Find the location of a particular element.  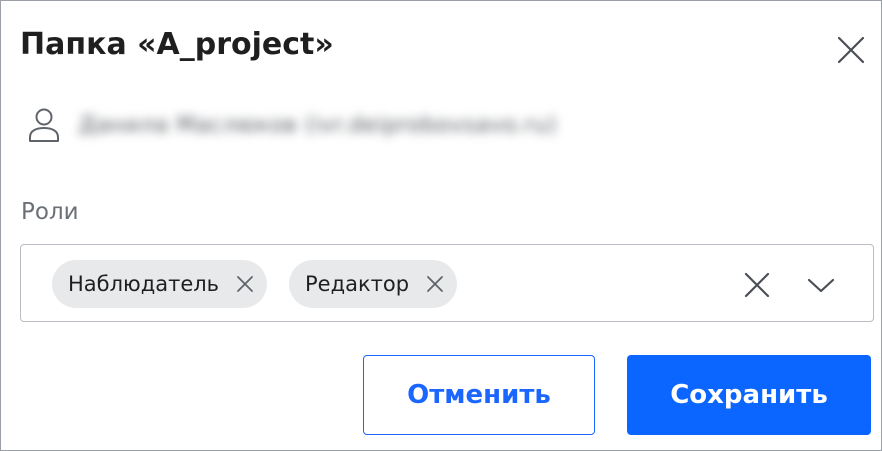

save-button: Сохранить is located at coordinates (749, 395).